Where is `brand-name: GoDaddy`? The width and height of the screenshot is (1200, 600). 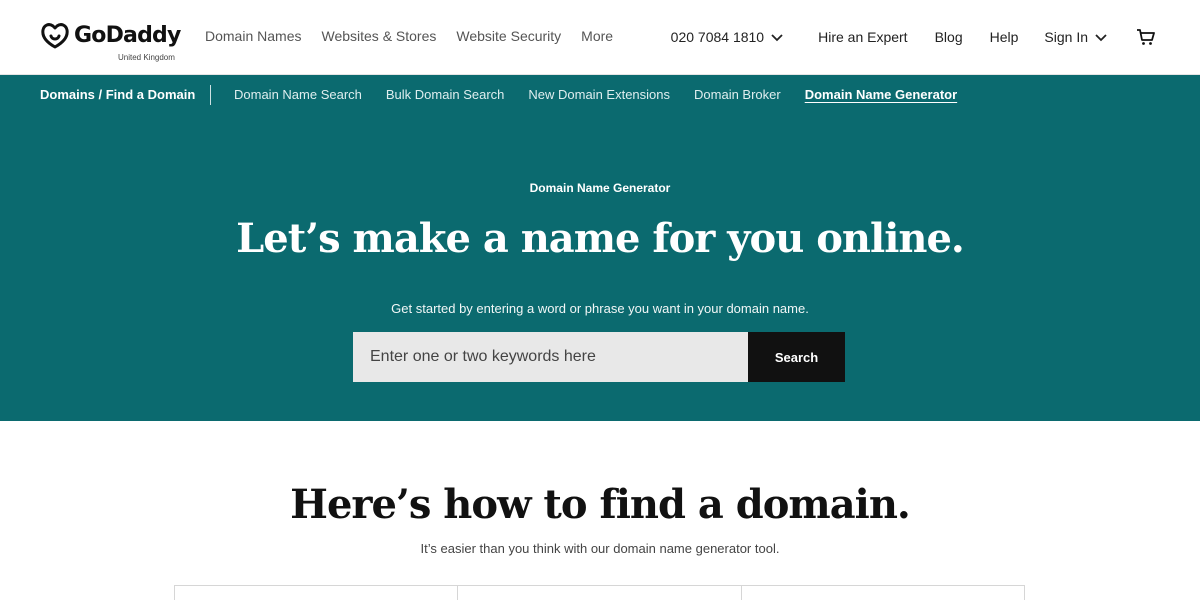 brand-name: GoDaddy is located at coordinates (127, 35).